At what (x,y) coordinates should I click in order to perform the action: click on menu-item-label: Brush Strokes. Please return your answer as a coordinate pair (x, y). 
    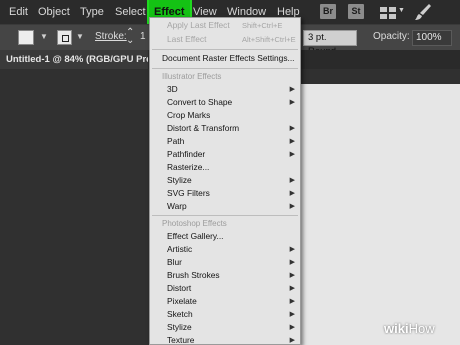
    Looking at the image, I should click on (193, 275).